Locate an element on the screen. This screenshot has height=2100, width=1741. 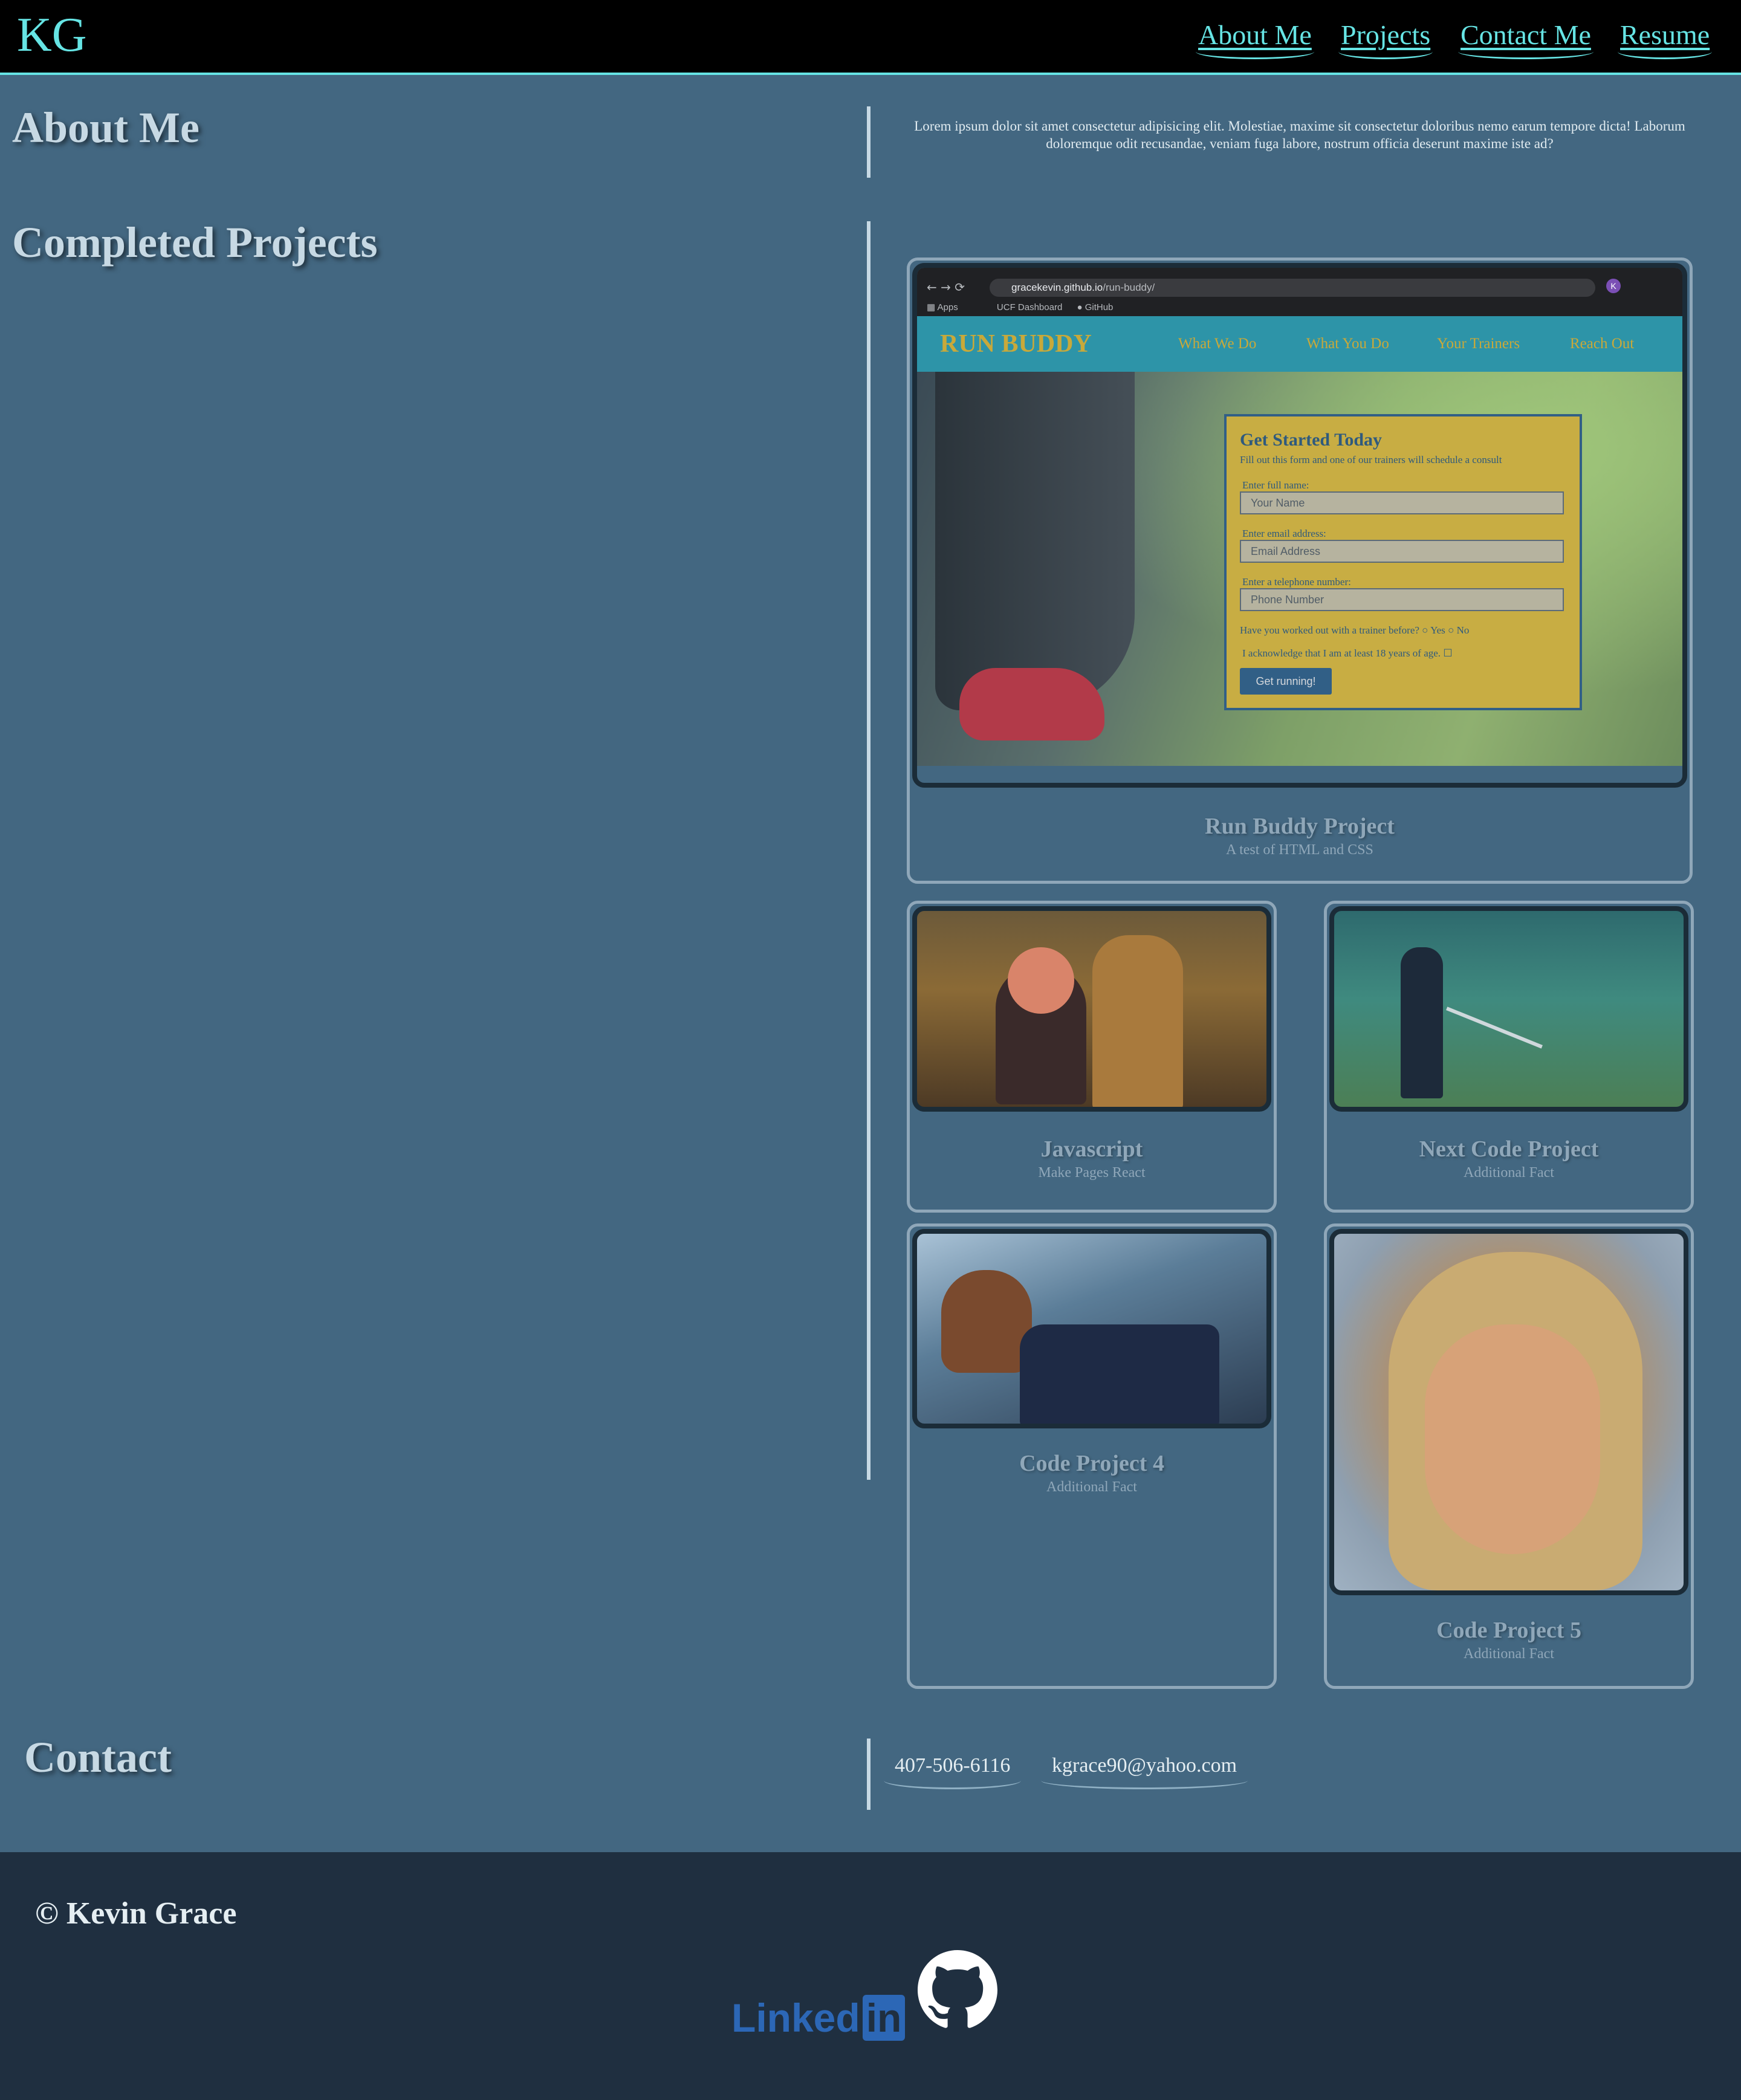
bookmark-ucf: UCF Dashboard is located at coordinates (1029, 307).